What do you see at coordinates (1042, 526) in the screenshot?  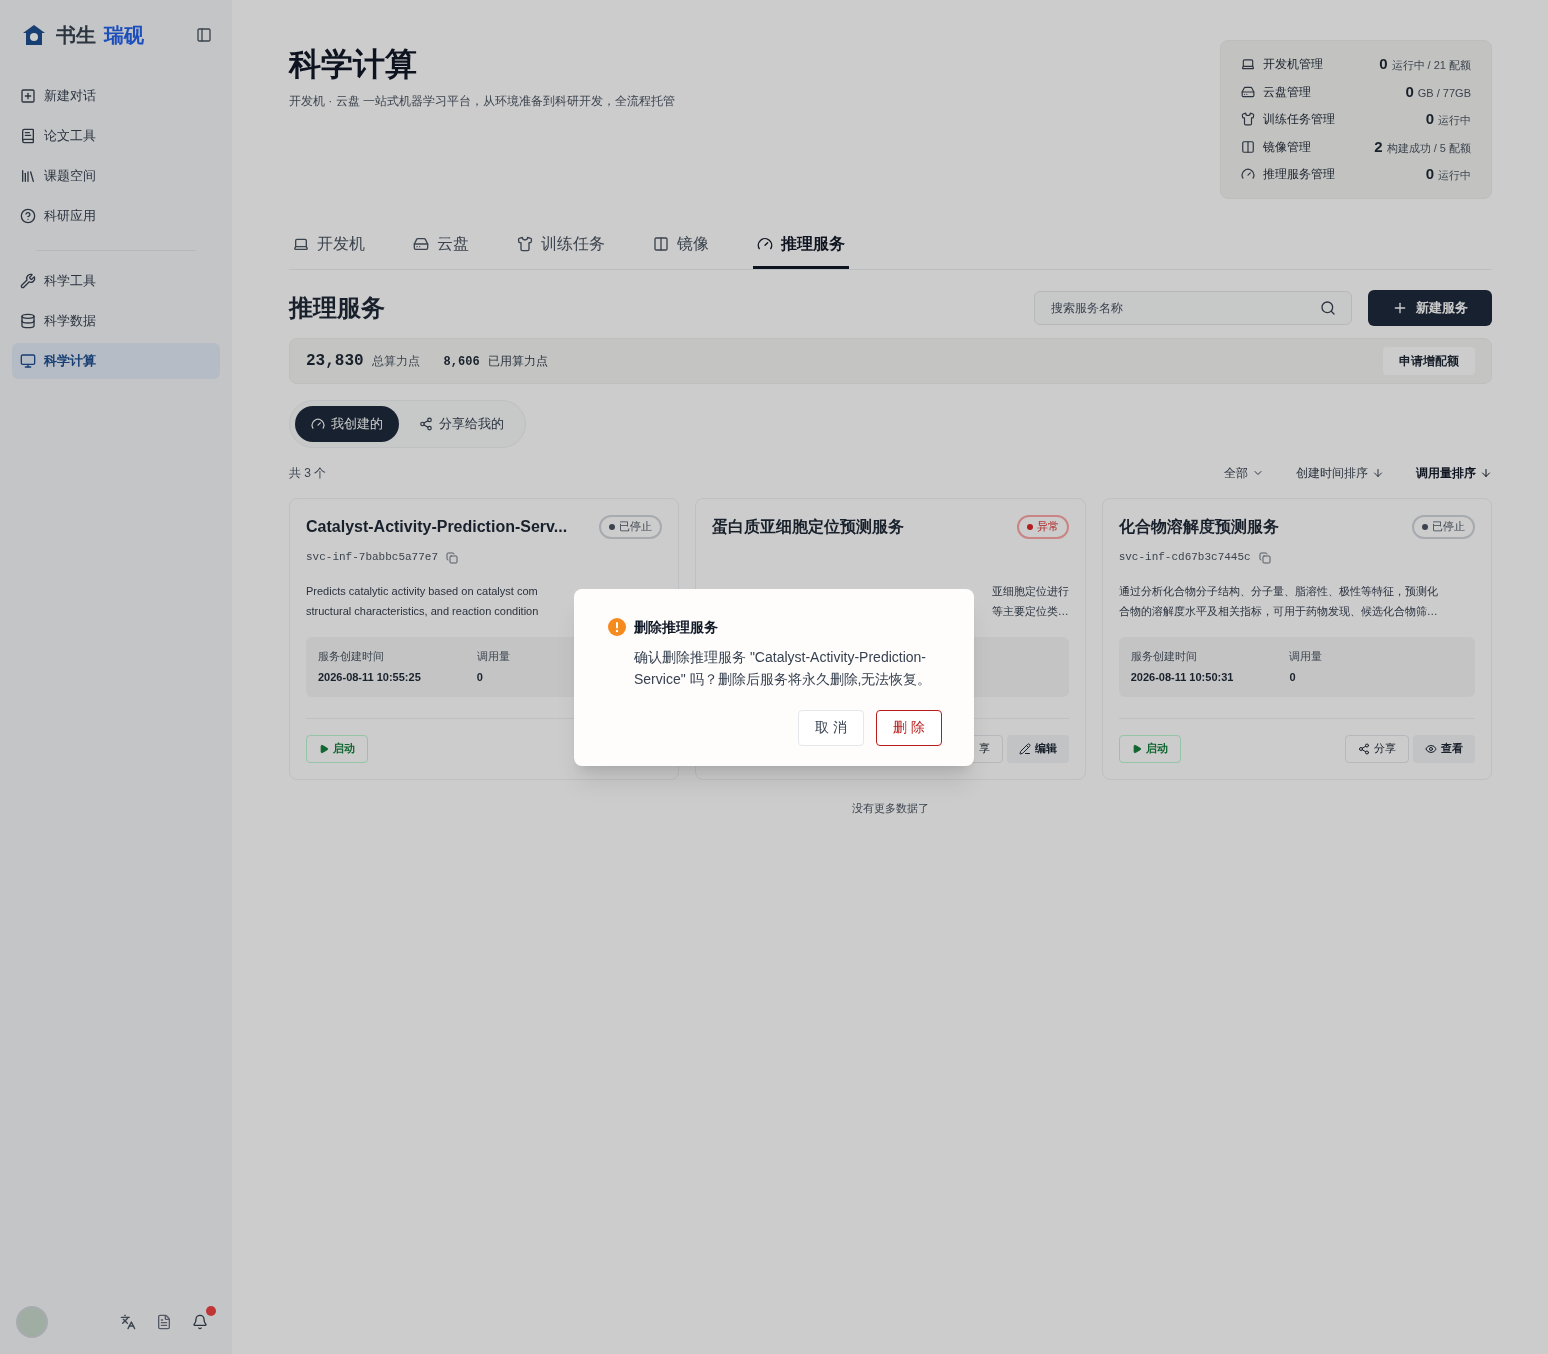 I see `status-badge: 异常` at bounding box center [1042, 526].